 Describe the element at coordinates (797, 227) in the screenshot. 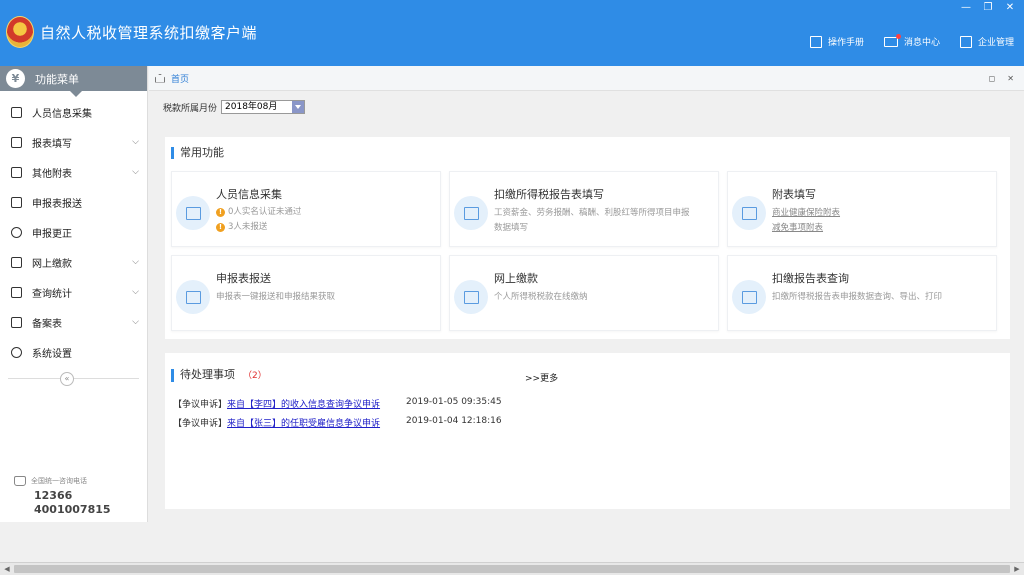

I see `exemption-link: 减免事项附表` at that location.